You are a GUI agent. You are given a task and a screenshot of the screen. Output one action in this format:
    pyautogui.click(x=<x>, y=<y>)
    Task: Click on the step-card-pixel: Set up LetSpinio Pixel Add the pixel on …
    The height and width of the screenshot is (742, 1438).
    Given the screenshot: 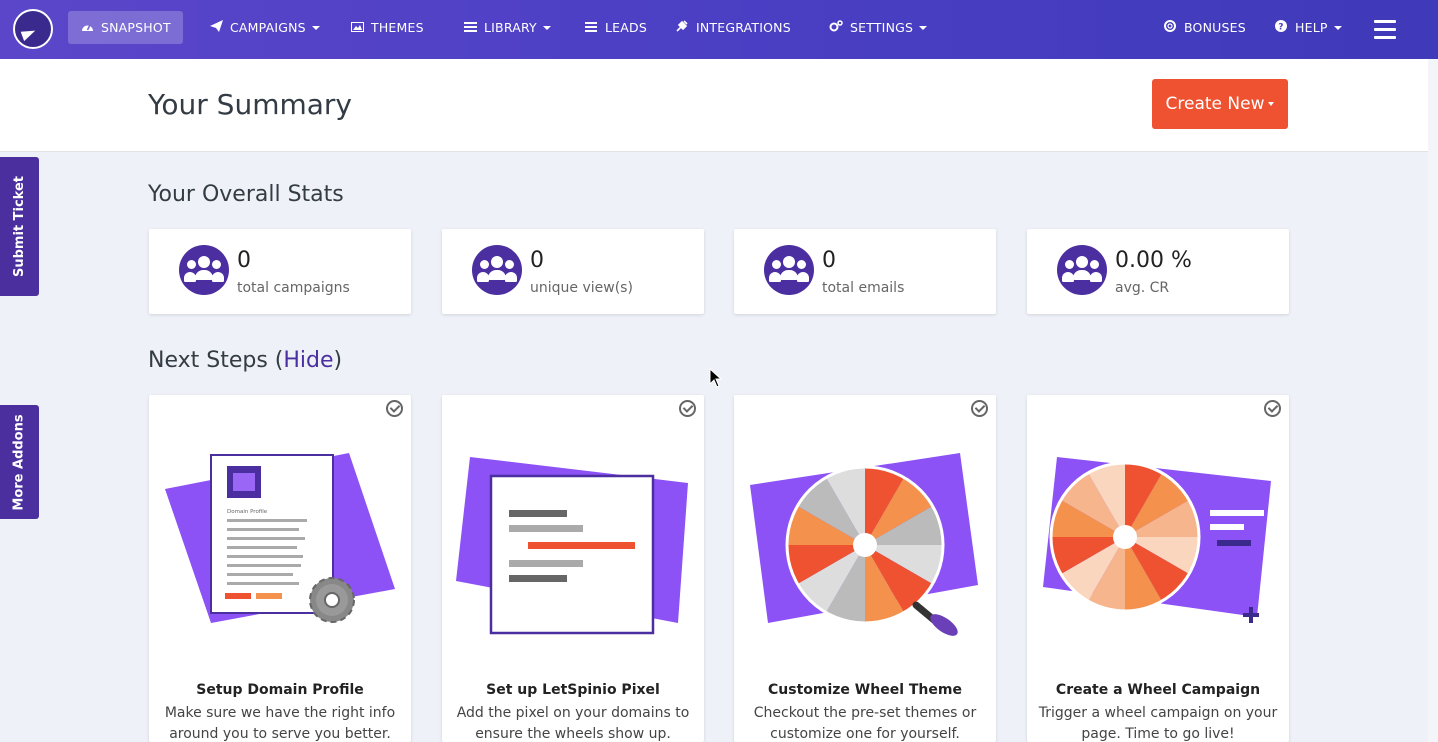 What is the action you would take?
    pyautogui.click(x=573, y=568)
    